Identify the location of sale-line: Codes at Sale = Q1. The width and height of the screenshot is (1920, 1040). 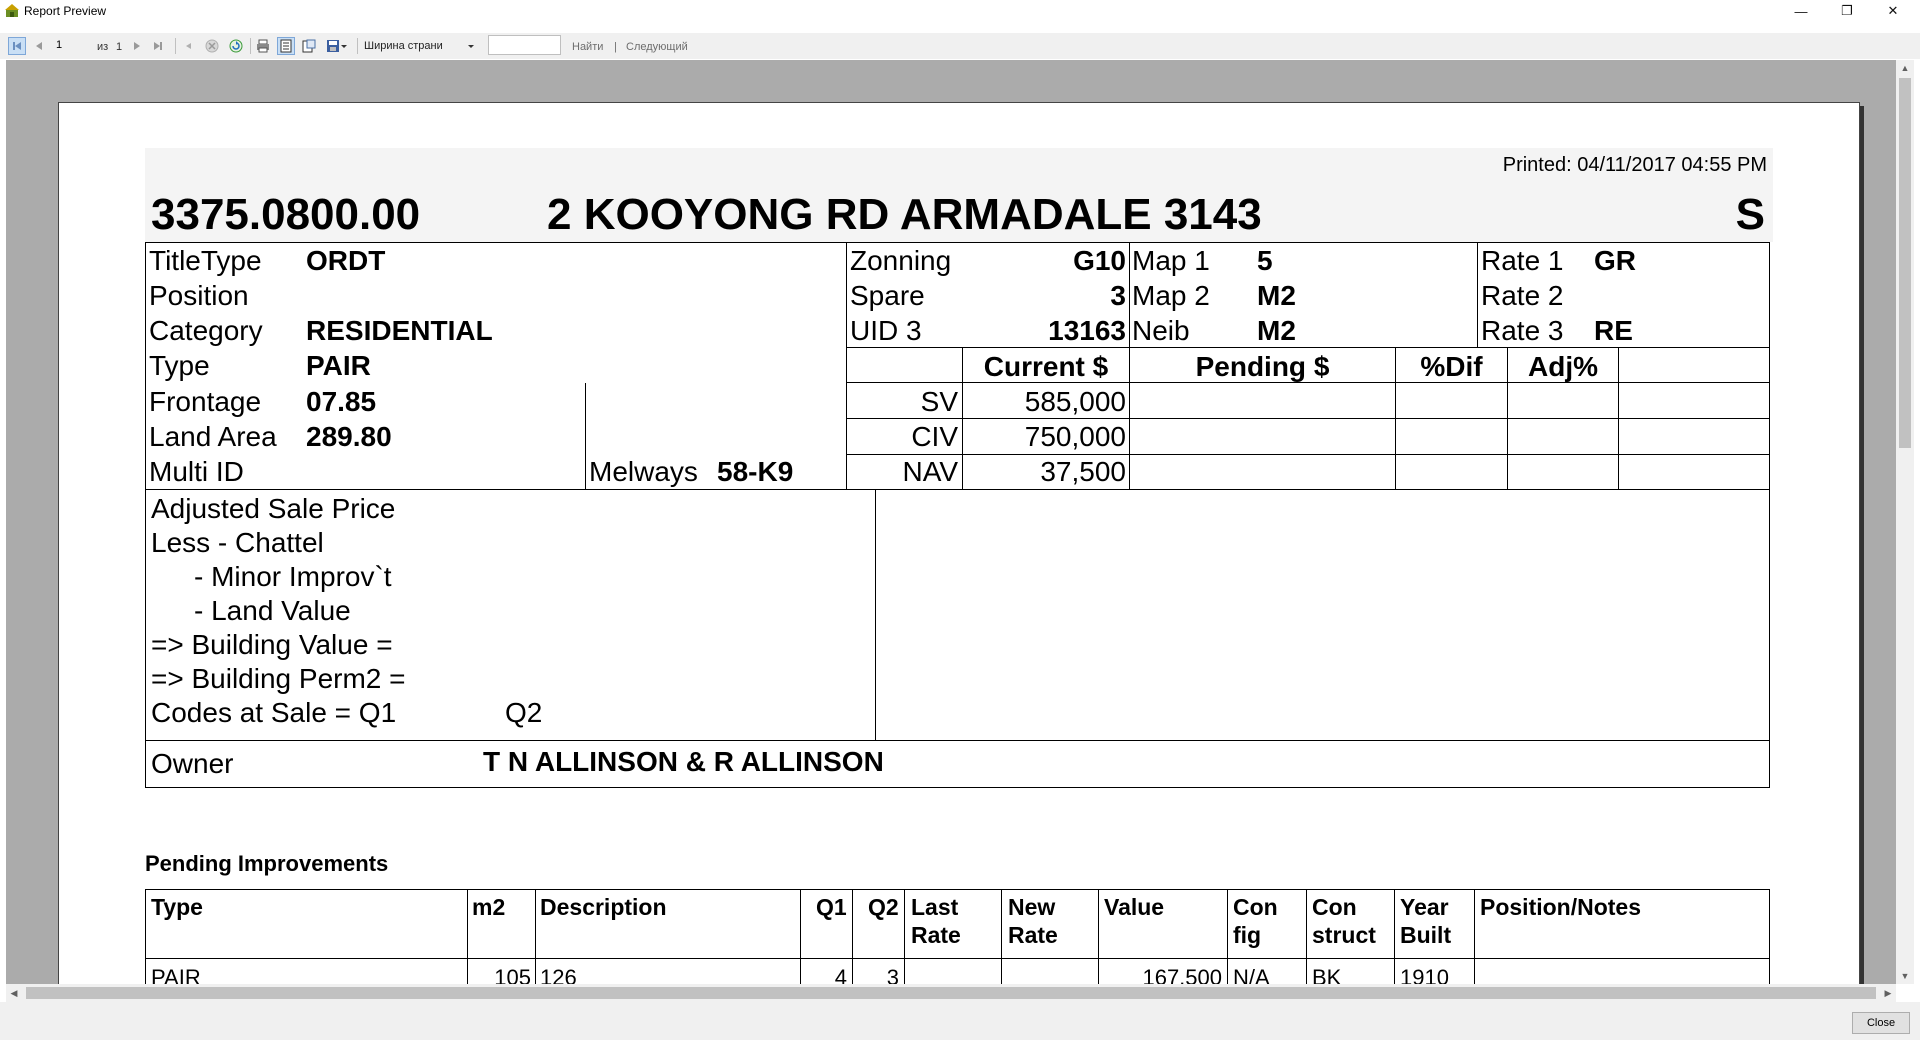
(274, 712).